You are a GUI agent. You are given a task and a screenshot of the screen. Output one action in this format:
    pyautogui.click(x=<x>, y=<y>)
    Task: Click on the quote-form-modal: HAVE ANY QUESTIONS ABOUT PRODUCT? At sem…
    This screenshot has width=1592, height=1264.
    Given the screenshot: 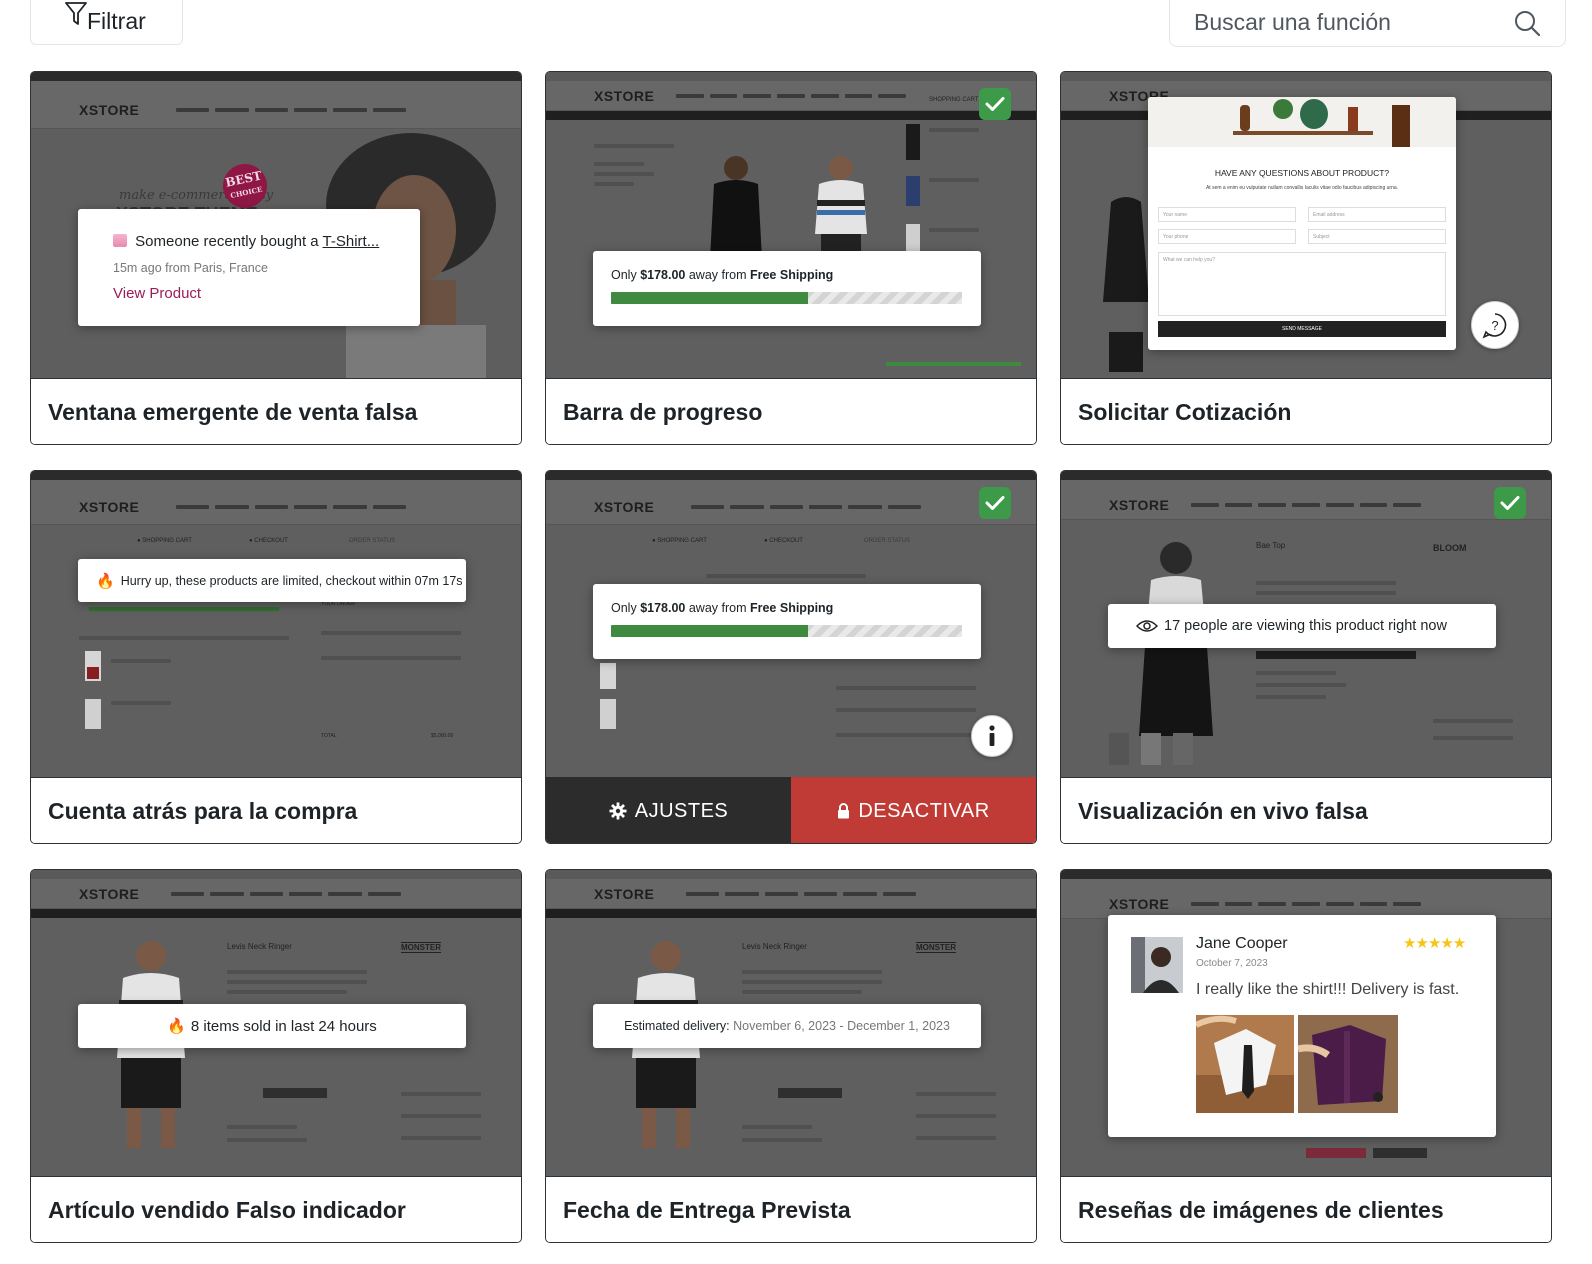 What is the action you would take?
    pyautogui.click(x=1302, y=223)
    